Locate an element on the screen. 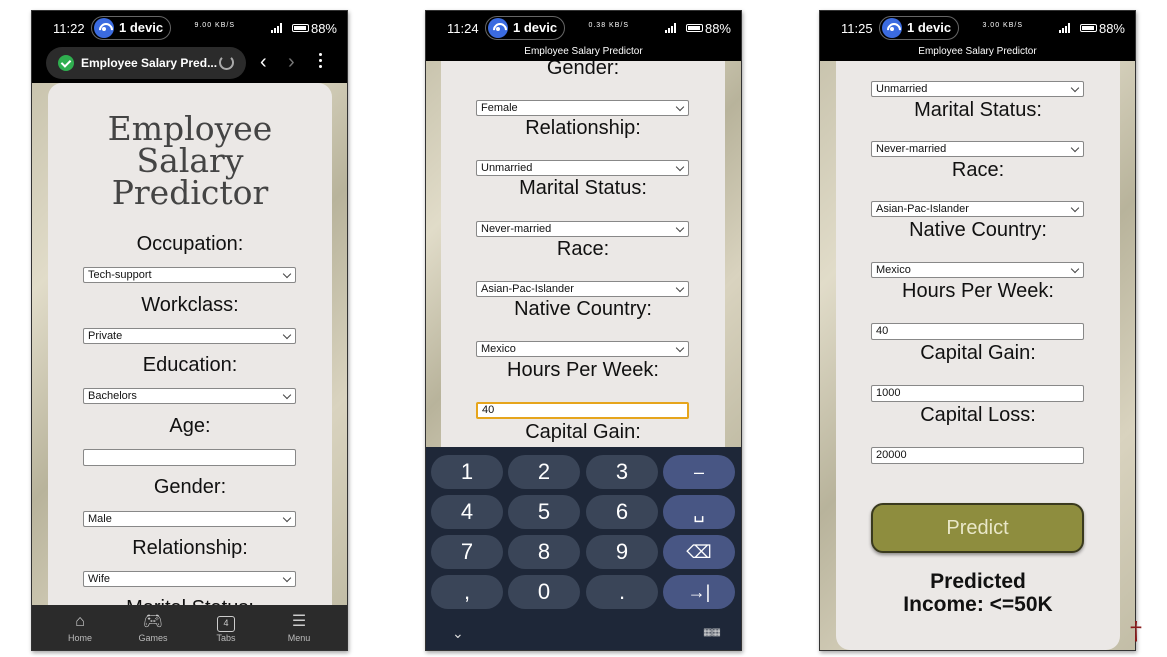 The image size is (1167, 657). age-input is located at coordinates (189, 457).